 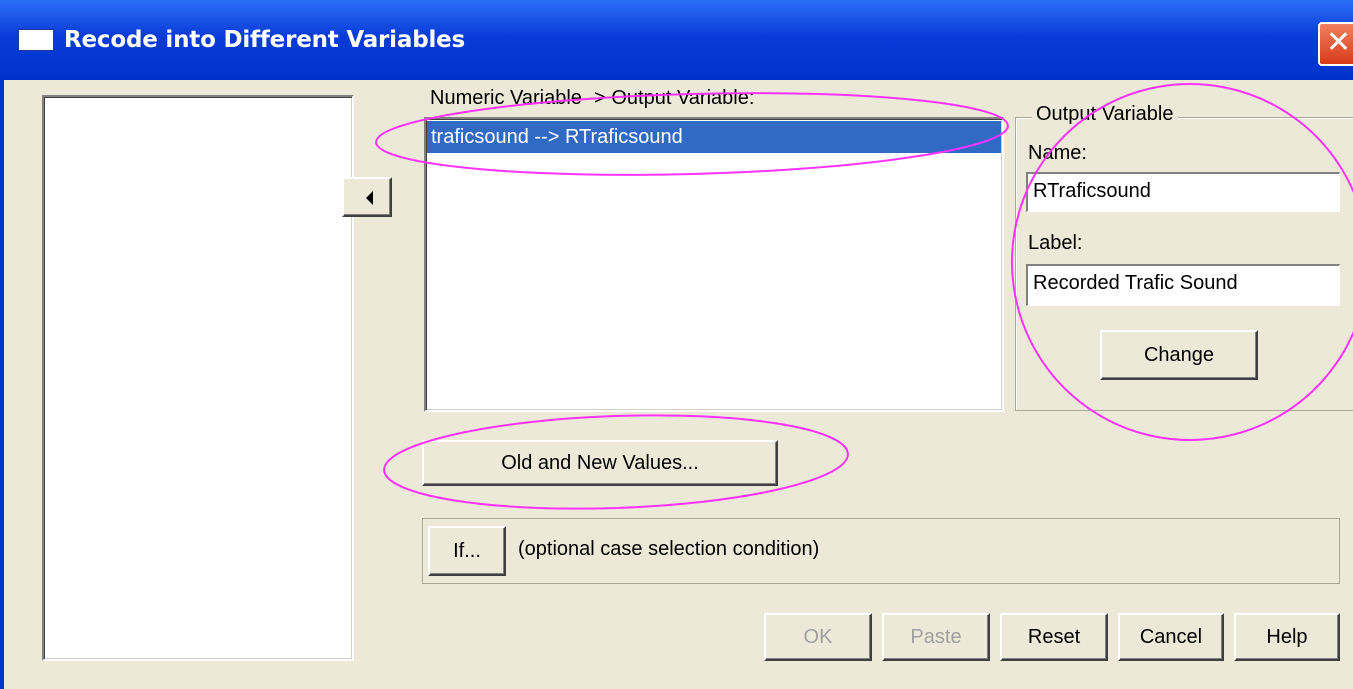 What do you see at coordinates (1183, 285) in the screenshot?
I see `output-label-field: Recorded Trafic Sound` at bounding box center [1183, 285].